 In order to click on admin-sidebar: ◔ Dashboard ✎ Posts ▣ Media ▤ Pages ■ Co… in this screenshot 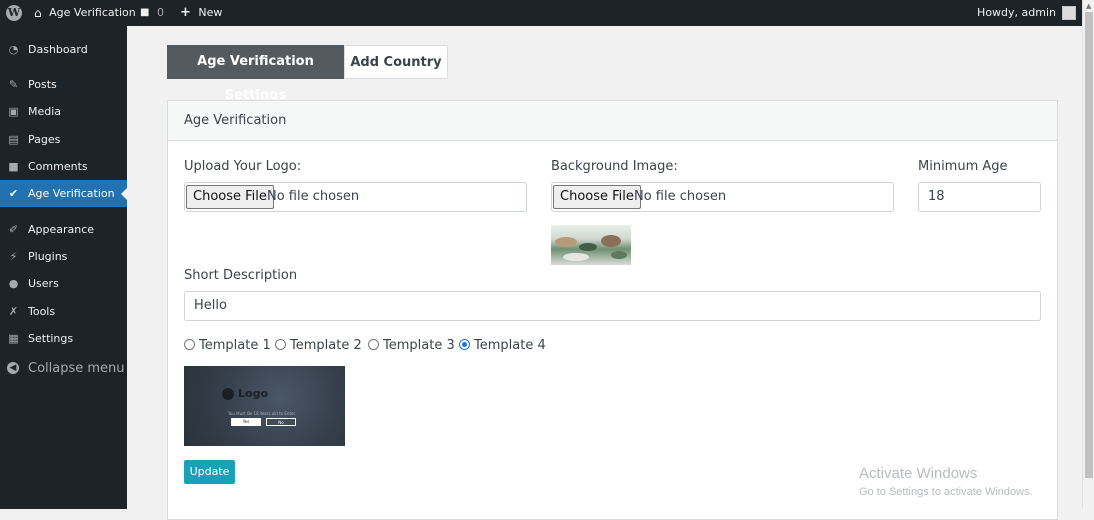, I will do `click(63, 267)`.